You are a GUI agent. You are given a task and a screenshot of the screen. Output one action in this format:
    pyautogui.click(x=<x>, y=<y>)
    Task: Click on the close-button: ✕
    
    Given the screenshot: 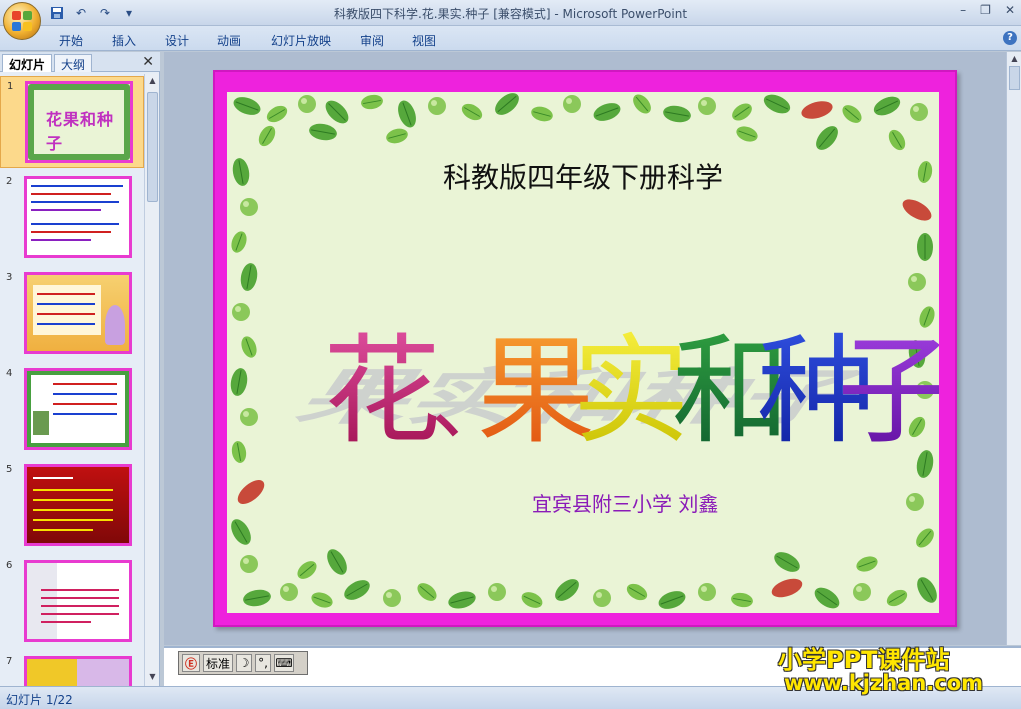 What is the action you would take?
    pyautogui.click(x=1010, y=10)
    